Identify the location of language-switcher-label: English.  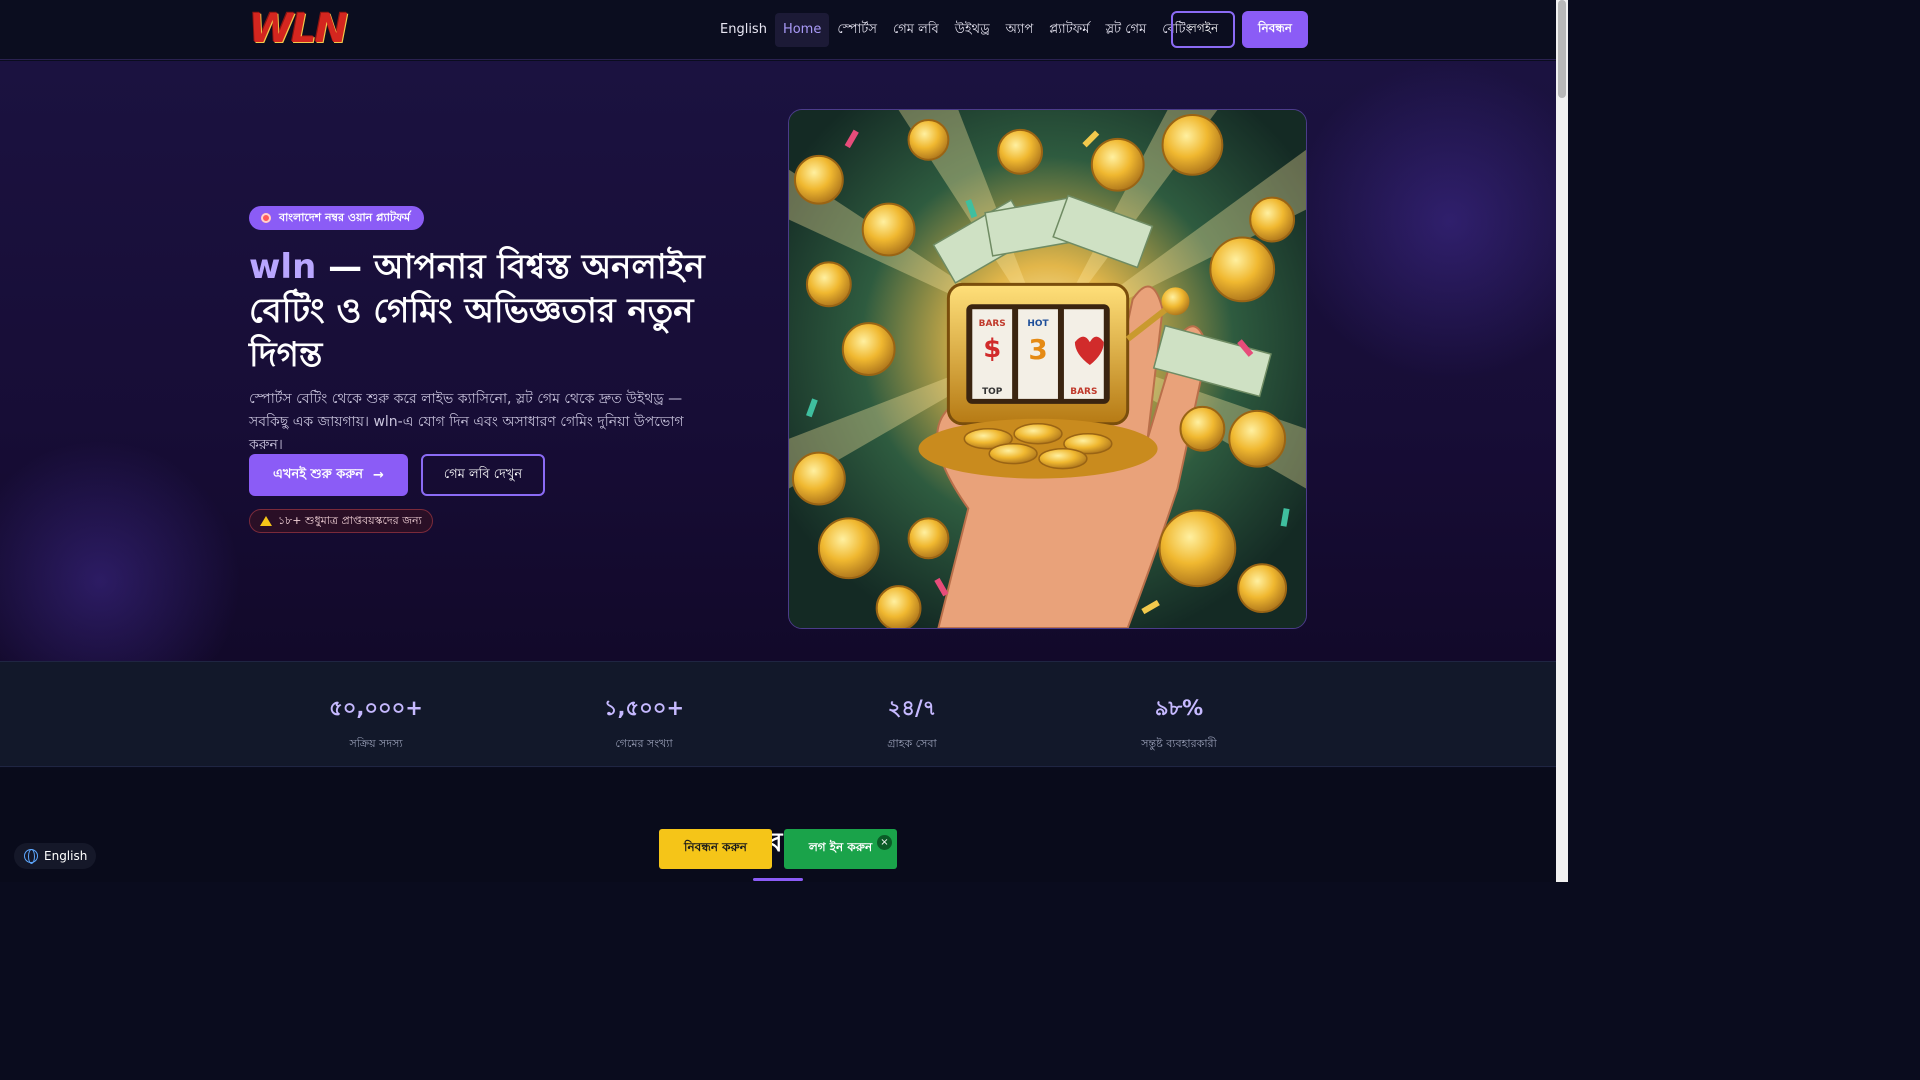
(66, 856).